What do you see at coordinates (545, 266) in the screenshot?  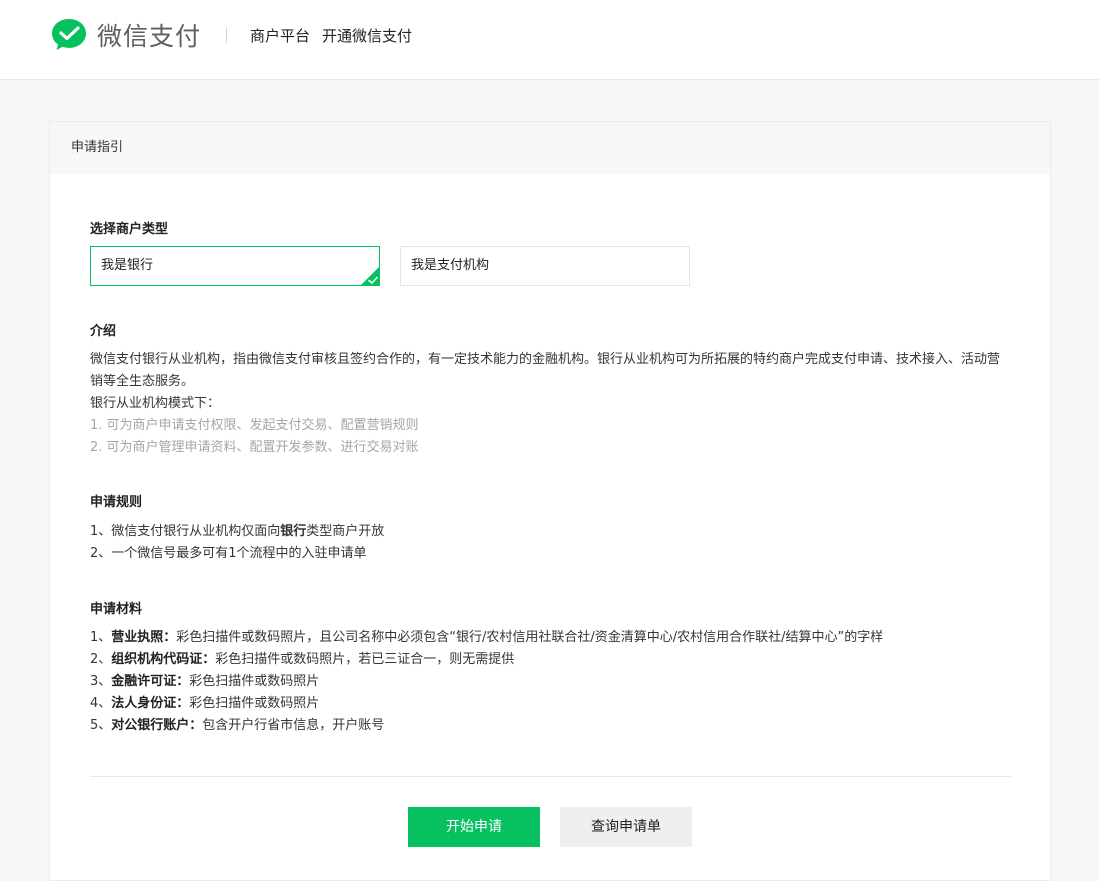 I see `option-payment-institution: 我是支付机构` at bounding box center [545, 266].